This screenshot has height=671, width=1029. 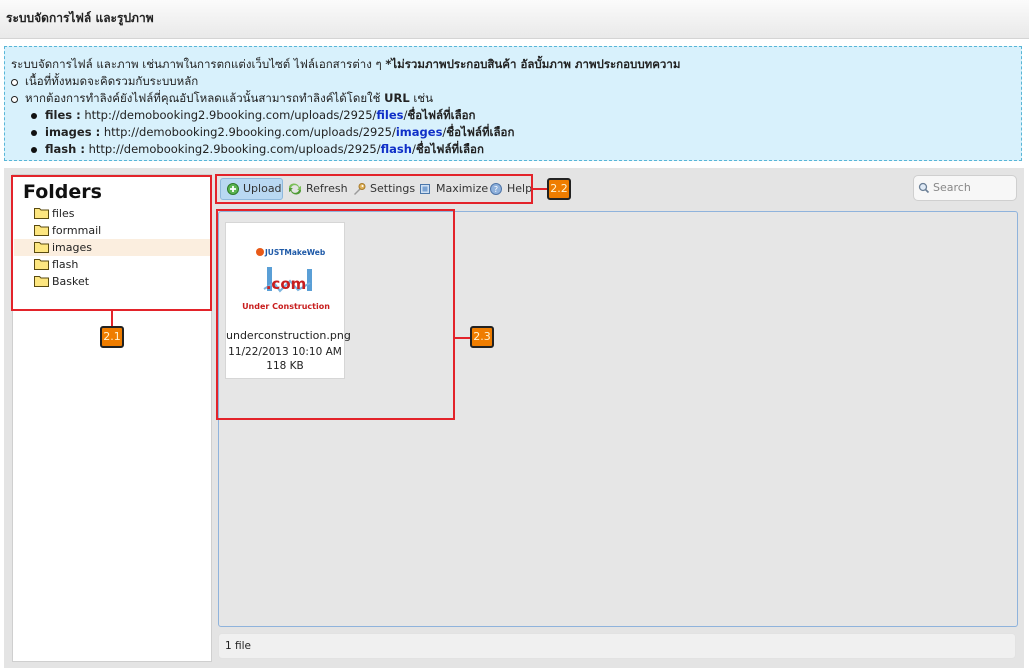 I want to click on annotation-box-files, so click(x=335, y=314).